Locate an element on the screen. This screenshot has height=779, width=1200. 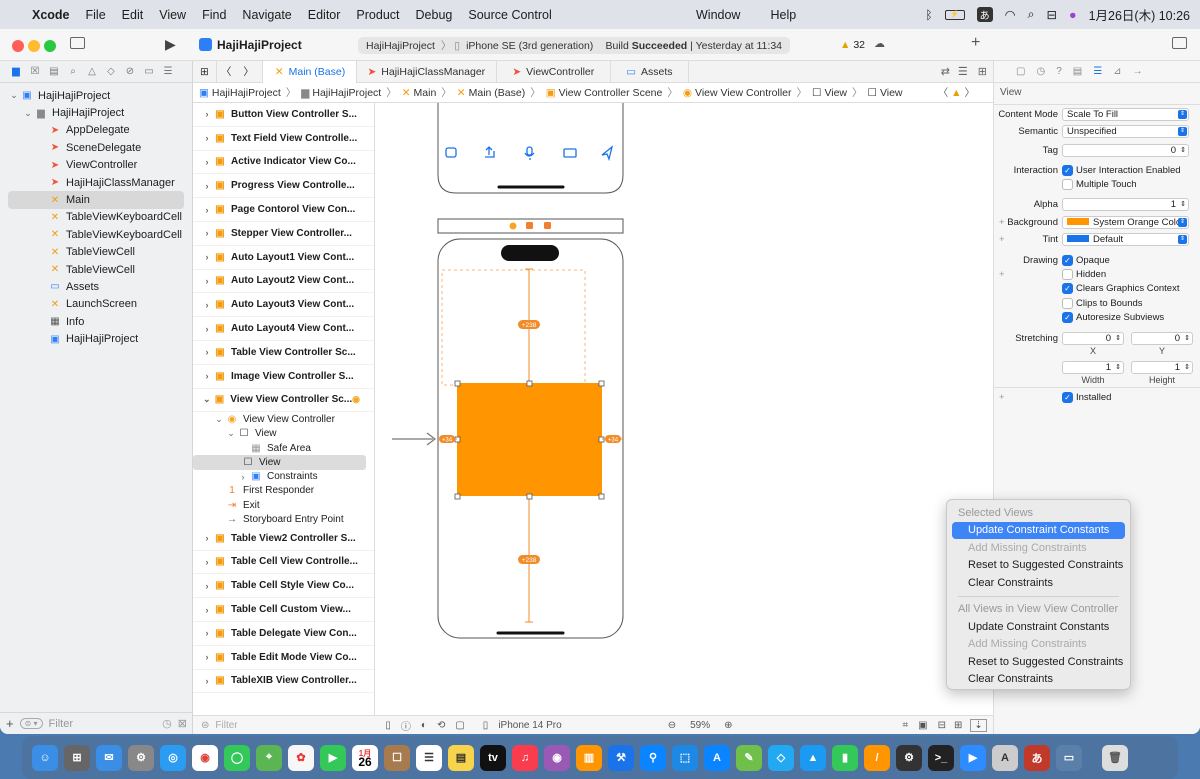
photos-icon: ✿ is located at coordinates (301, 757).